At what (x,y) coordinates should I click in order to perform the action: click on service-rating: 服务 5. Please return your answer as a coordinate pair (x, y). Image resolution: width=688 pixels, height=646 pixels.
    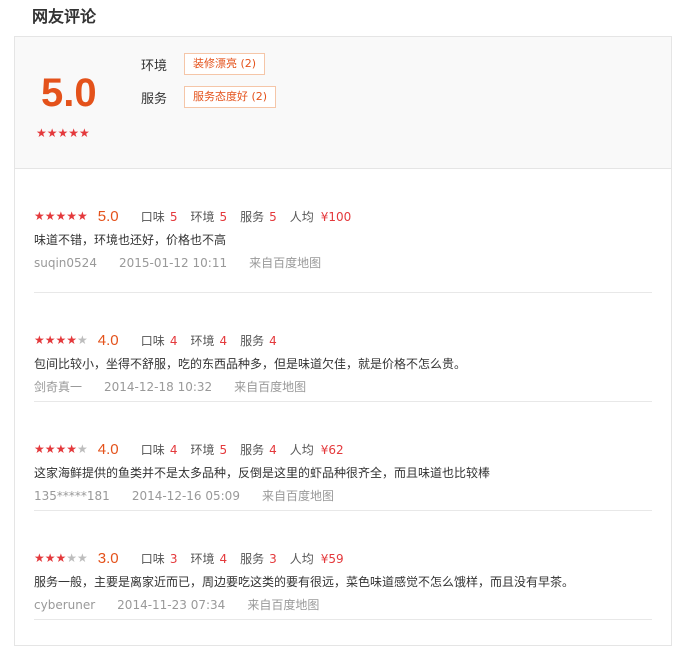
    Looking at the image, I should click on (258, 216).